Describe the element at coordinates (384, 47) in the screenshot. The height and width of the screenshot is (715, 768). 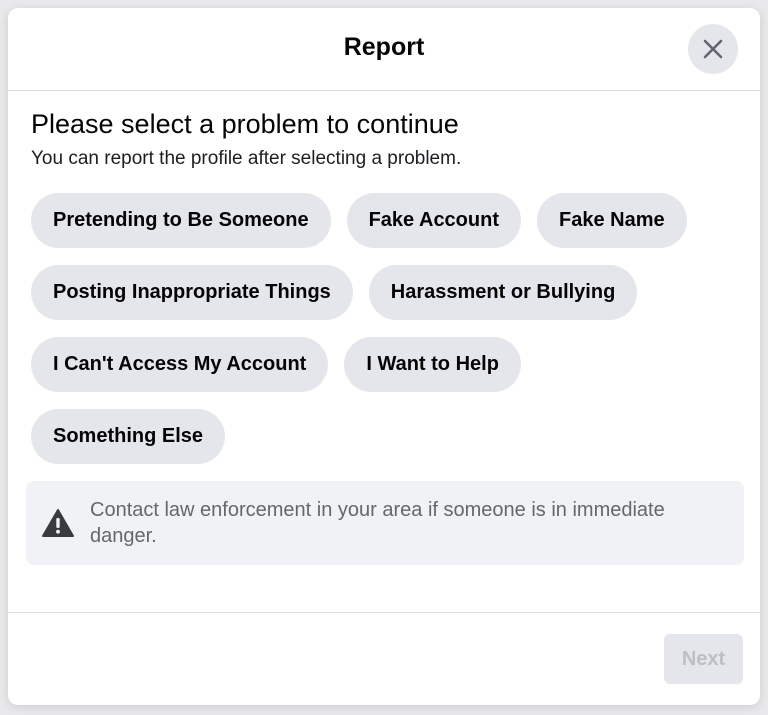
I see `dialog-title: Report` at that location.